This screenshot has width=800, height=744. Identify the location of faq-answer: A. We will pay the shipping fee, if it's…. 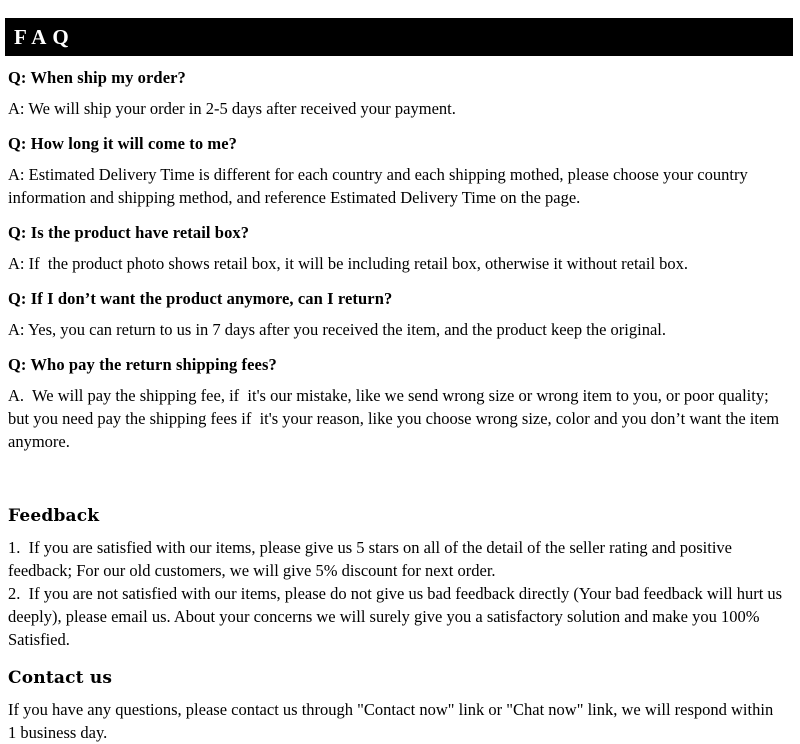
(396, 418).